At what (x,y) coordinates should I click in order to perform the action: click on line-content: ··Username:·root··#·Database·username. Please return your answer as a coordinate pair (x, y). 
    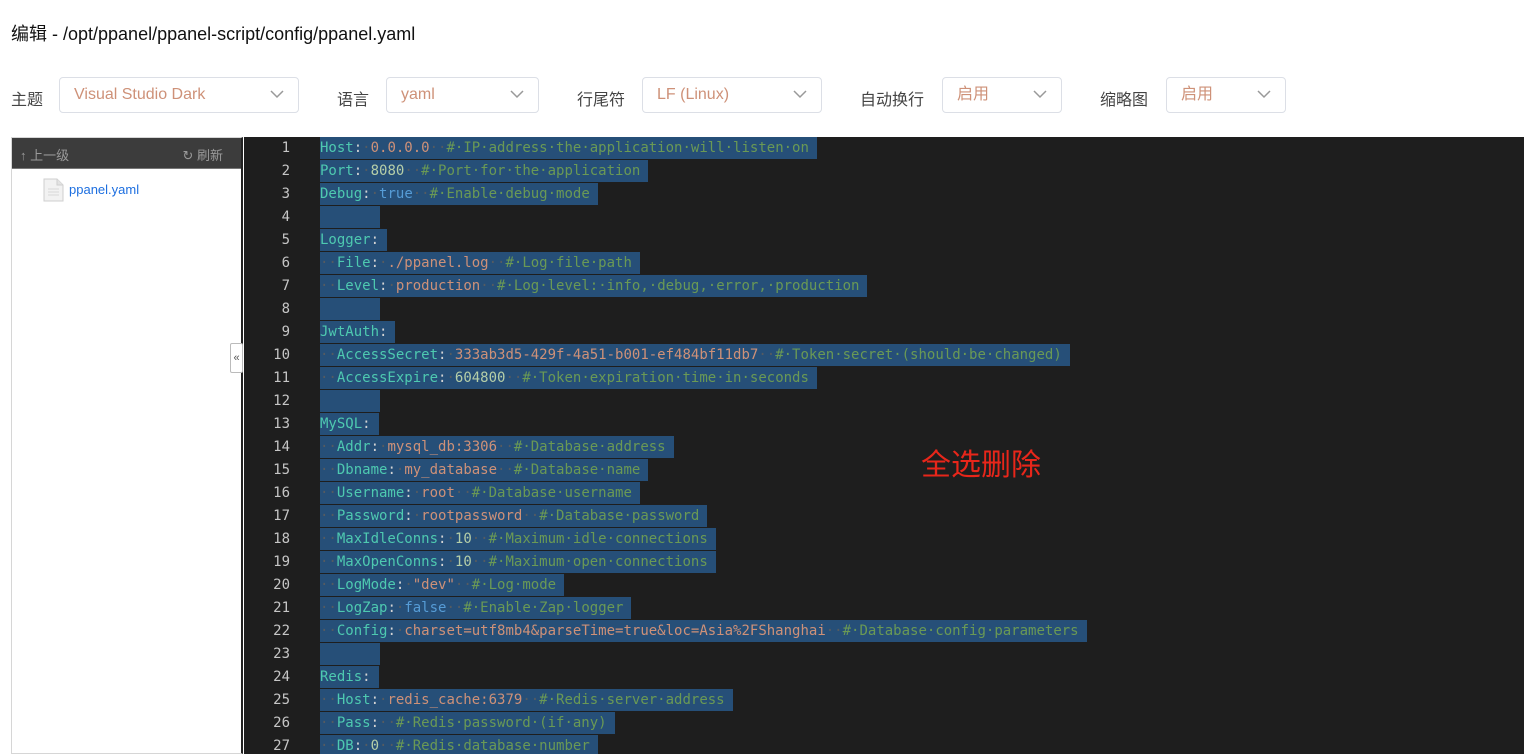
    Looking at the image, I should click on (480, 493).